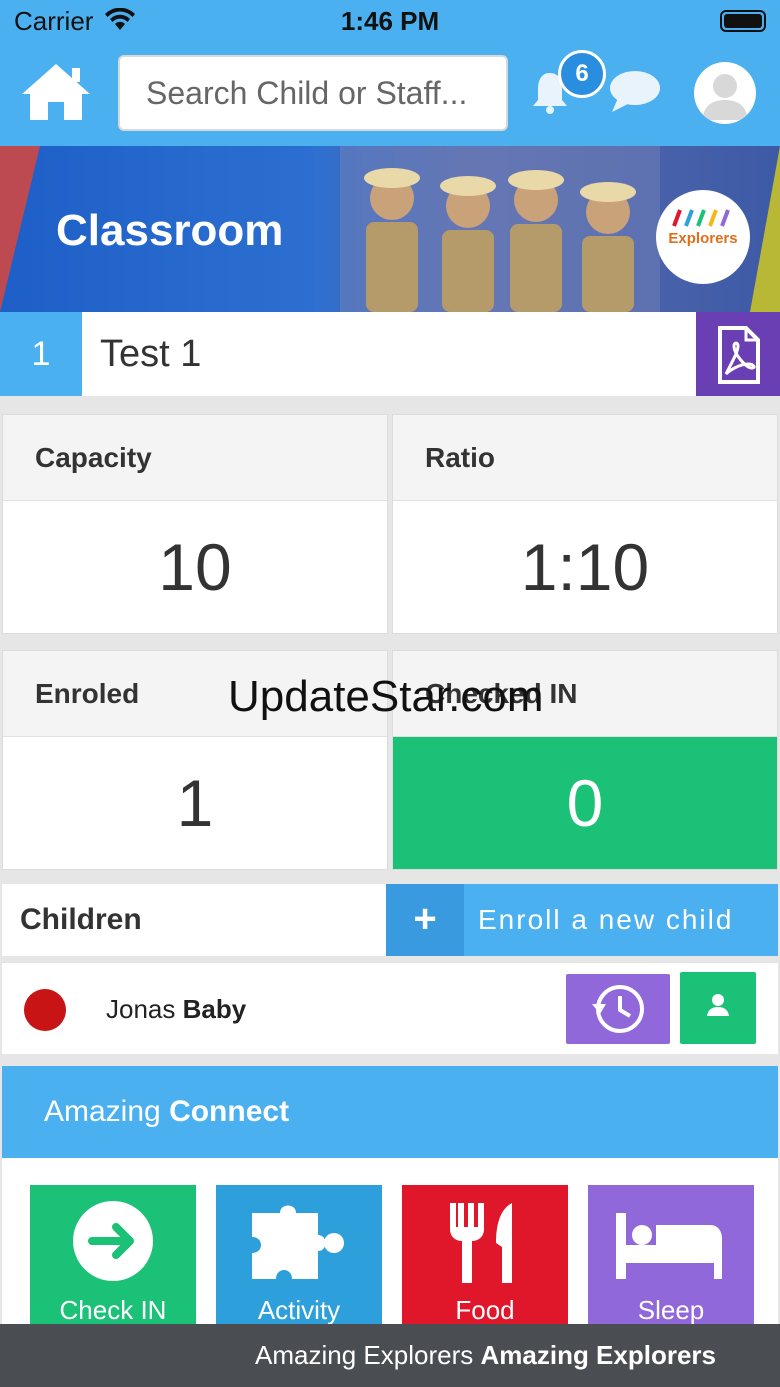  I want to click on classroom-name: Test 1, so click(151, 354).